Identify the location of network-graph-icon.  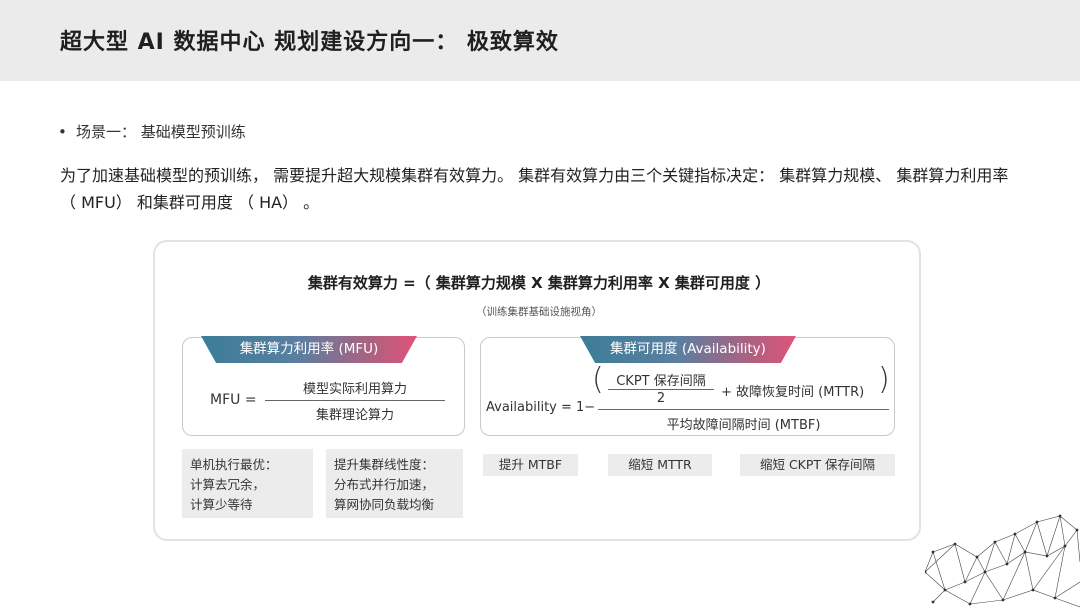
(1002, 561).